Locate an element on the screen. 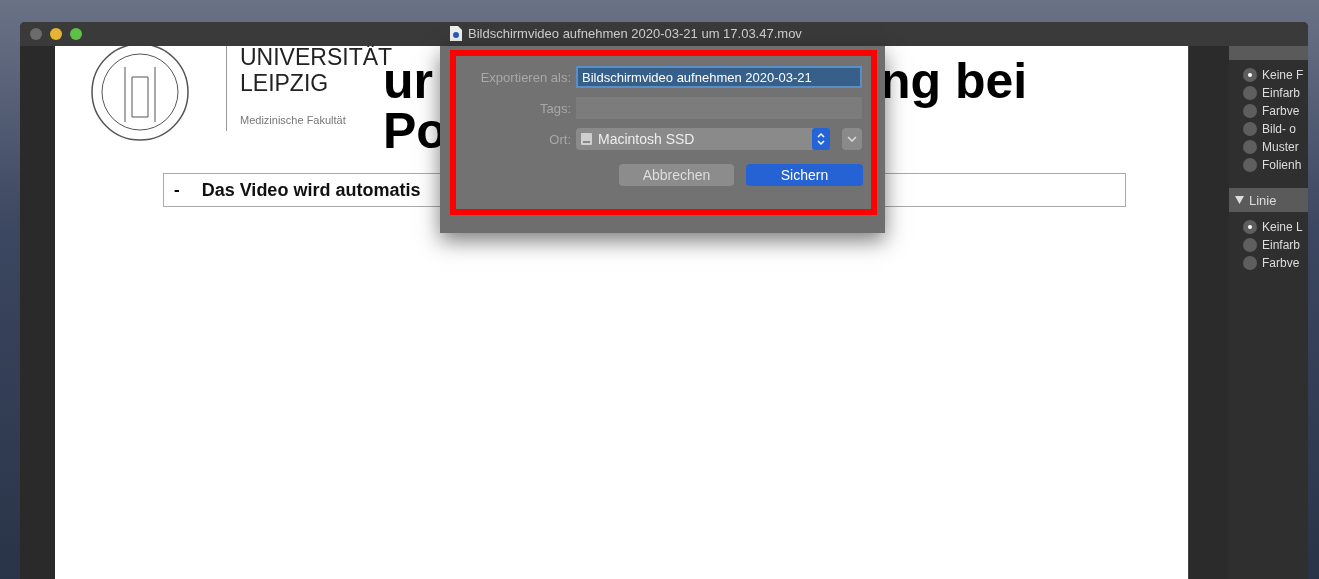  option-label: Keine F is located at coordinates (1283, 75).